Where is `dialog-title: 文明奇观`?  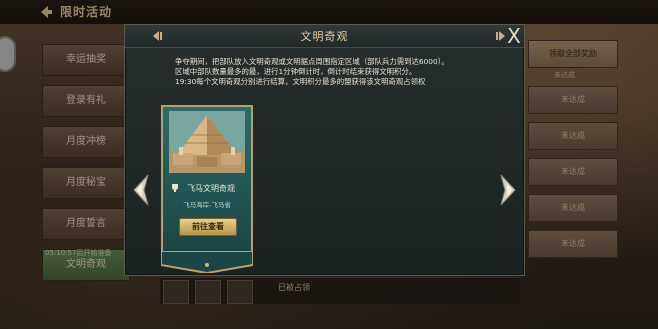 dialog-title: 文明奇观 is located at coordinates (324, 36).